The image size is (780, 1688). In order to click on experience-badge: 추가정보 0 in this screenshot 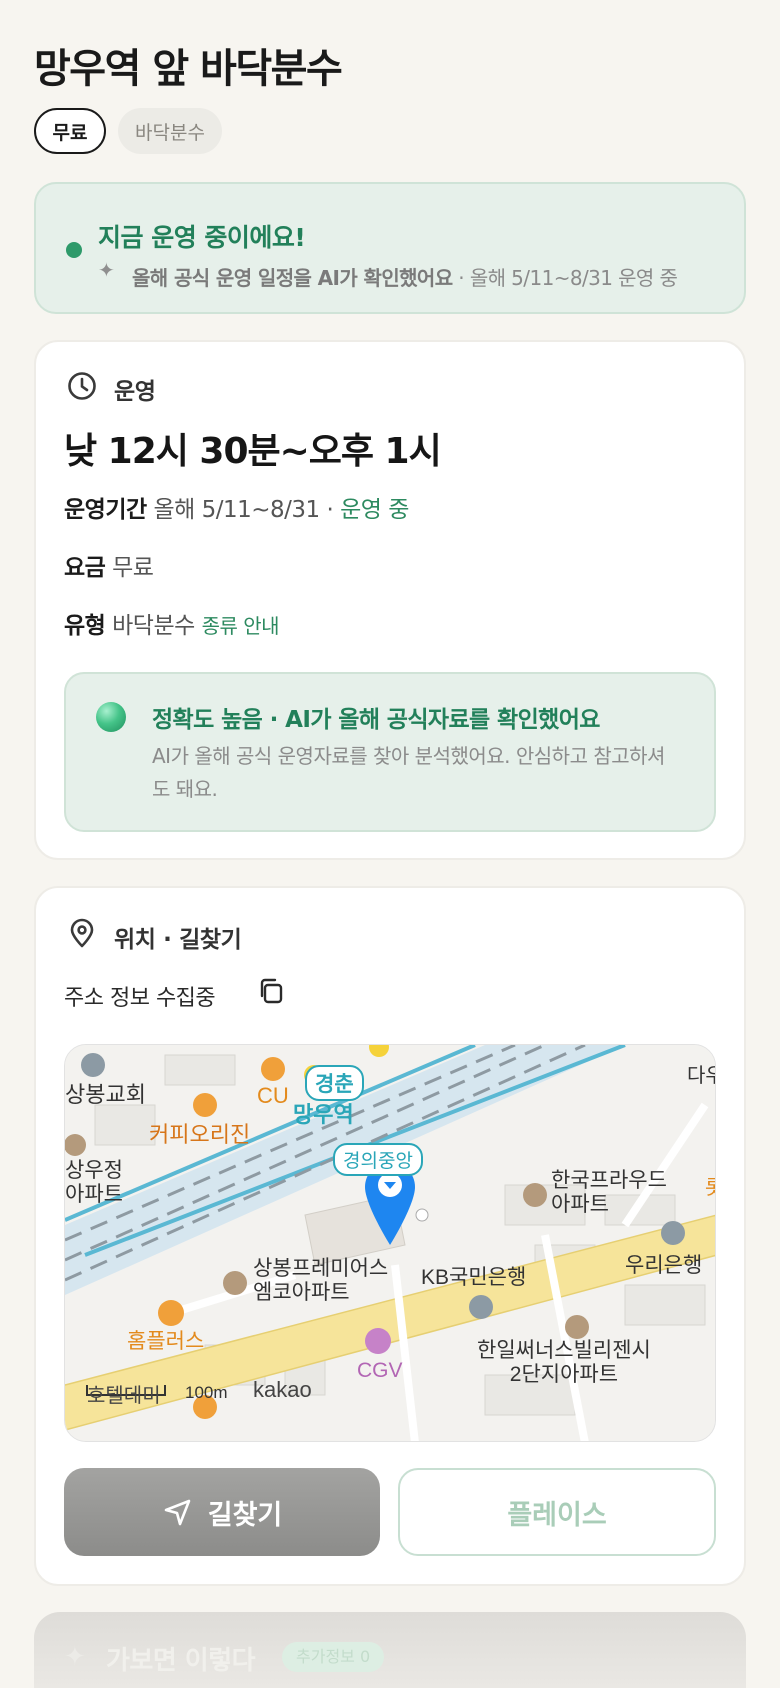, I will do `click(333, 1657)`.